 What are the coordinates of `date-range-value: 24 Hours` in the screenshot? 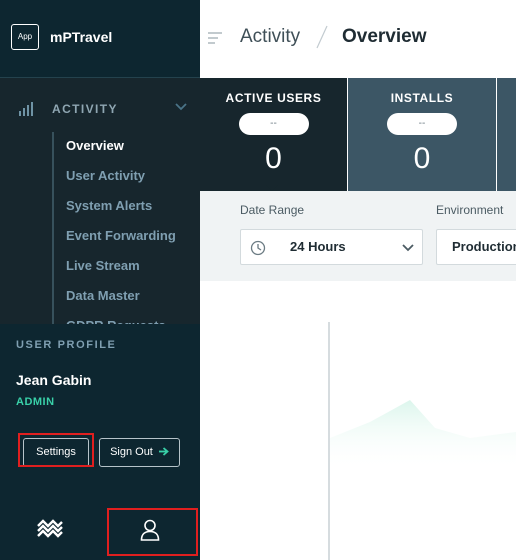 It's located at (318, 246).